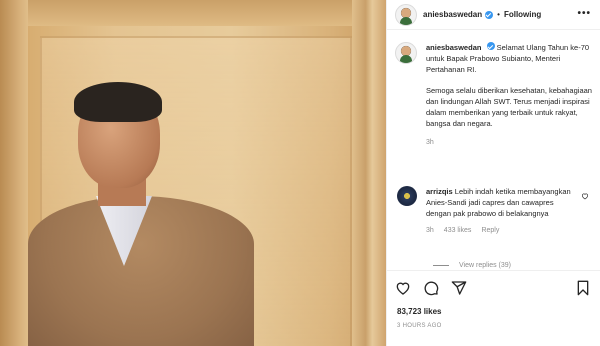  Describe the element at coordinates (453, 47) in the screenshot. I see `caption-username: aniesbaswedan` at that location.